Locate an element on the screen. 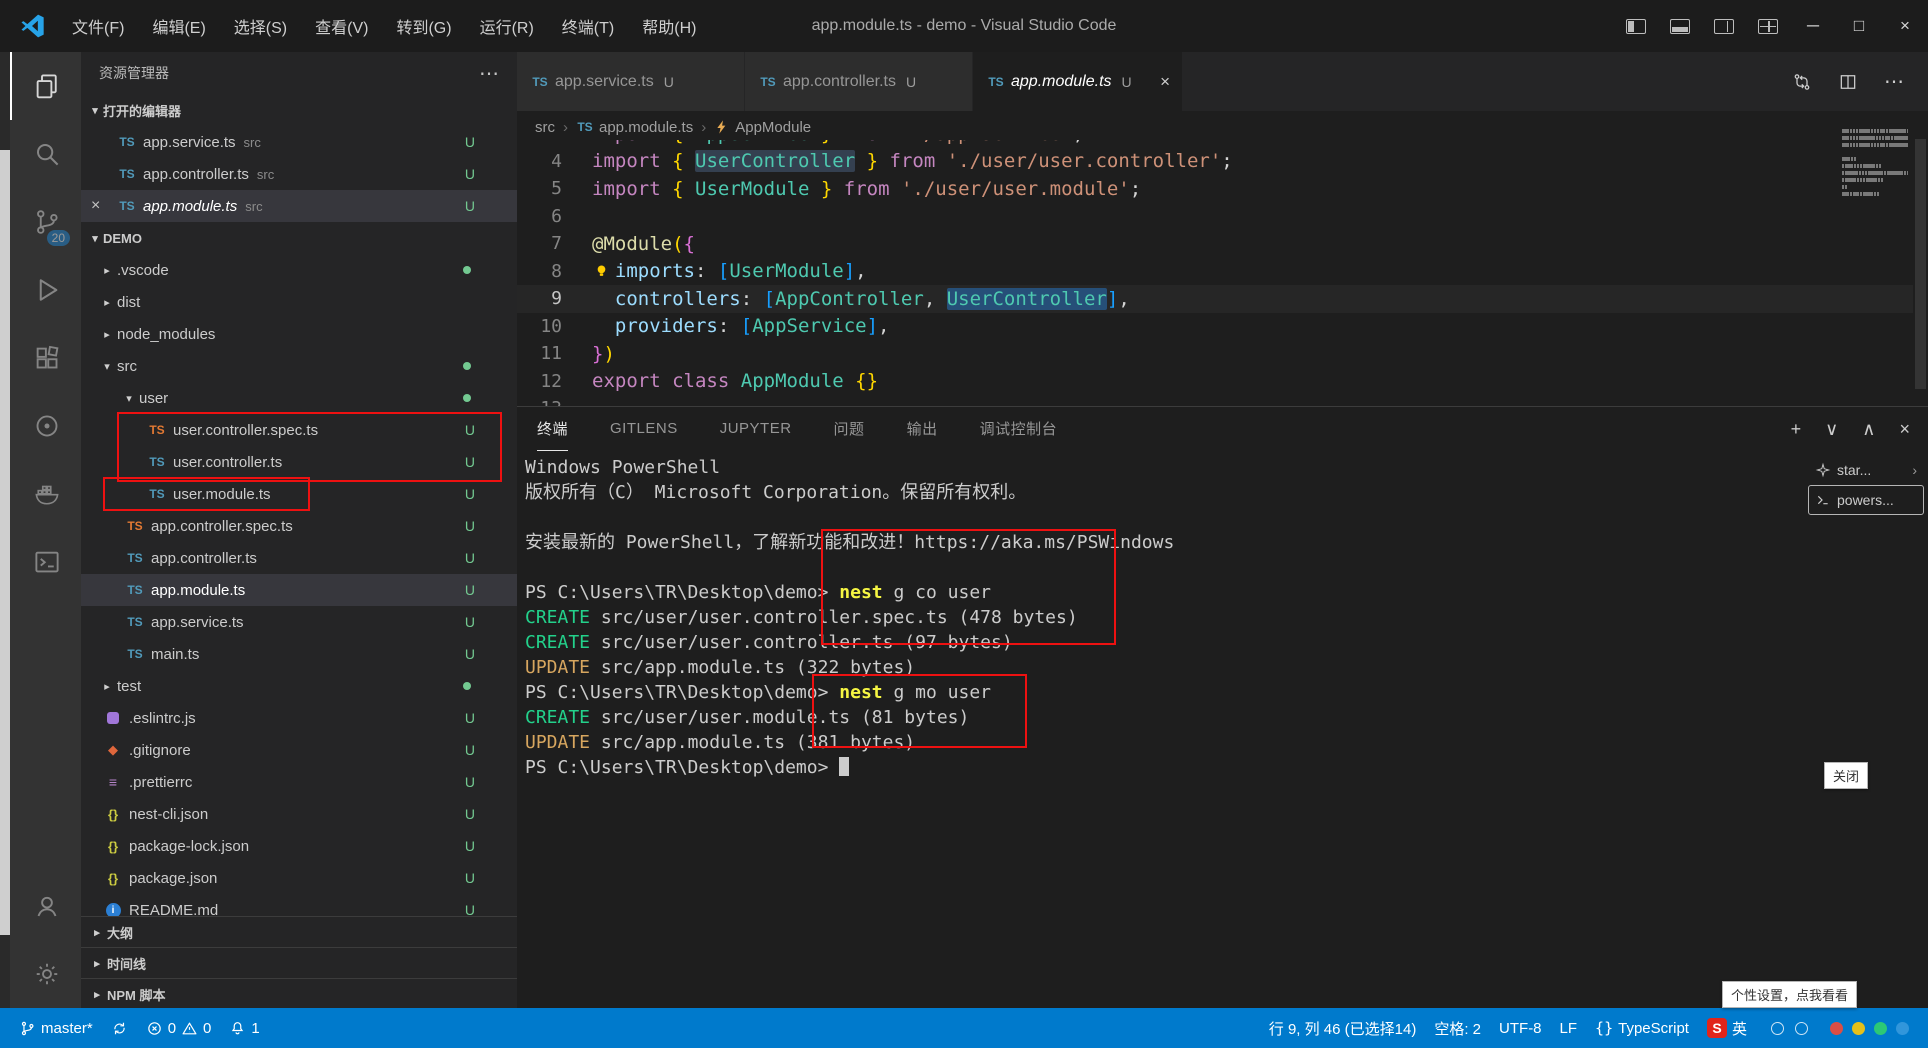  tree-item-main-ts: TS main.ts U is located at coordinates (299, 654).